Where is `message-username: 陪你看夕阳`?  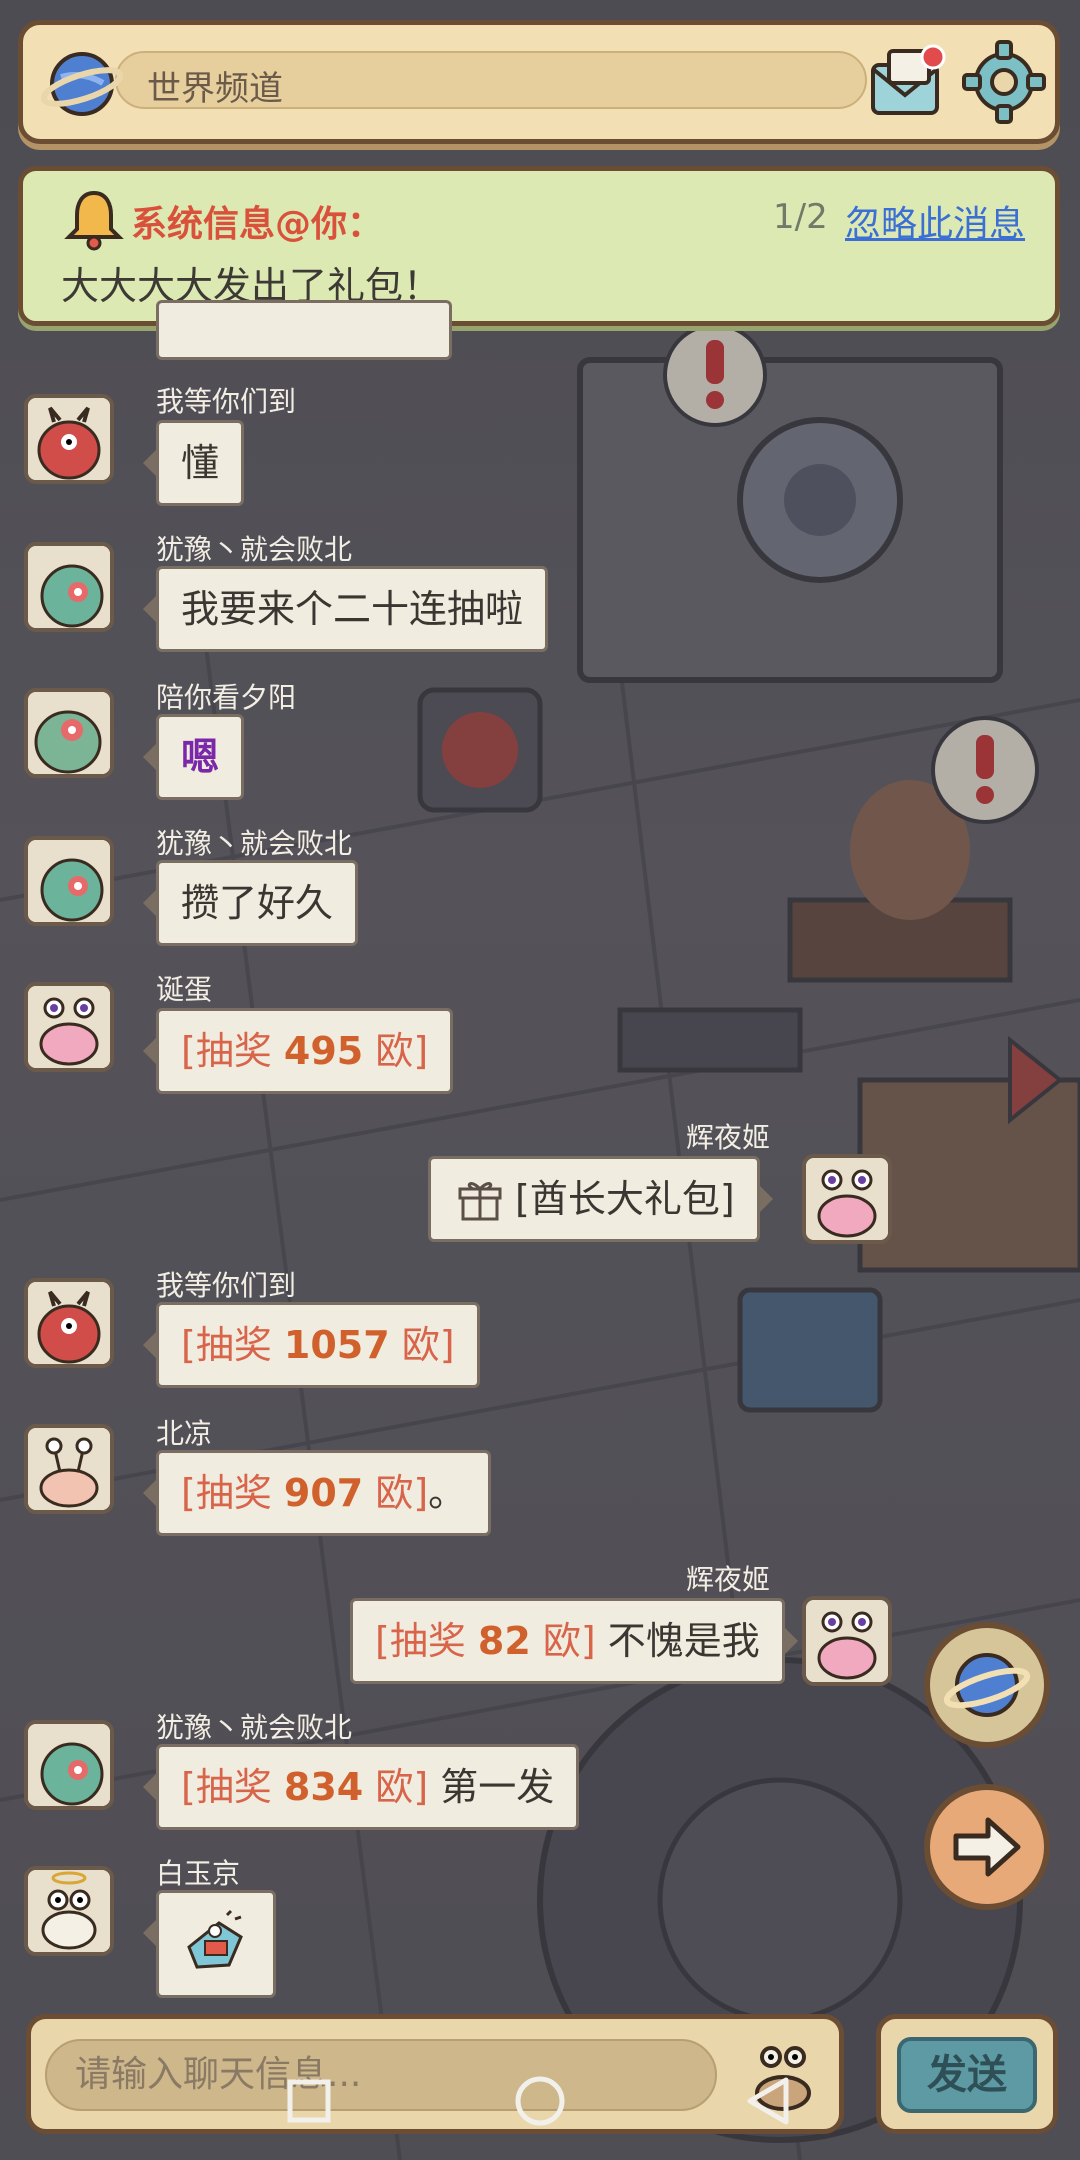
message-username: 陪你看夕阳 is located at coordinates (226, 697).